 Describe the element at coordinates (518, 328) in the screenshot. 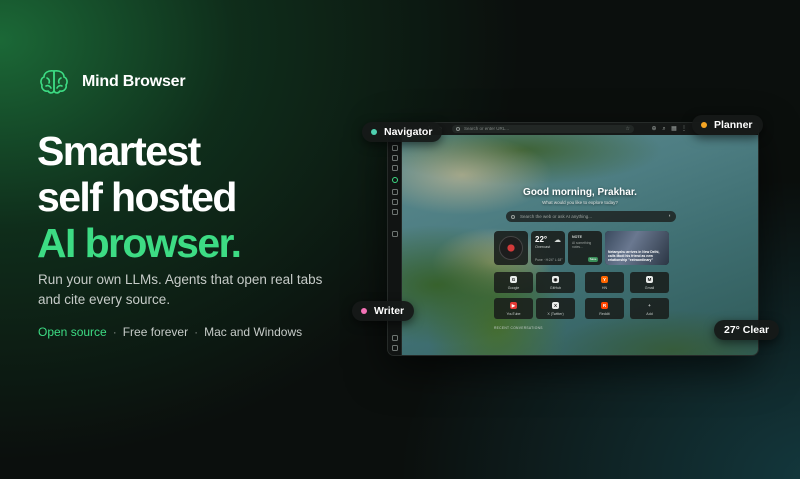

I see `recent-conversations-label: RECENT CONVERSATIONS` at that location.